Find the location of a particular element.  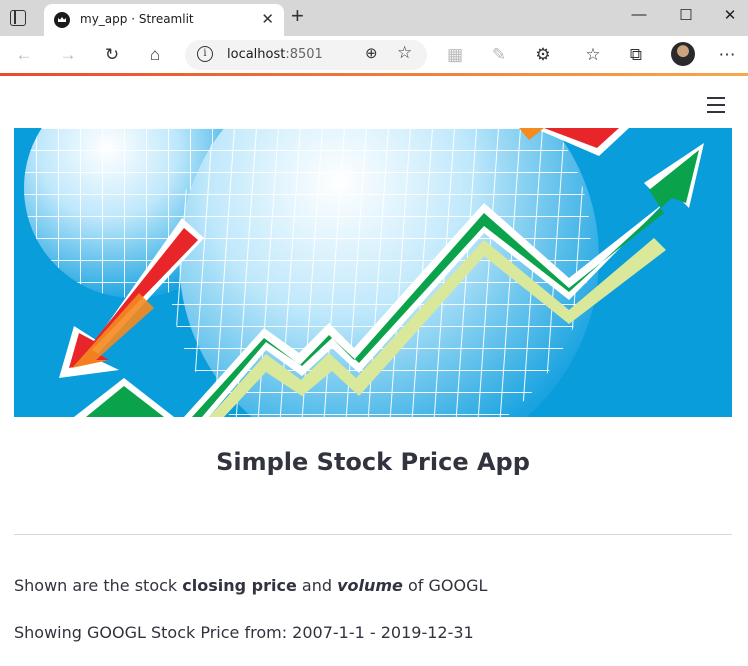

tab-title: my_app · Streamlit is located at coordinates (137, 19).